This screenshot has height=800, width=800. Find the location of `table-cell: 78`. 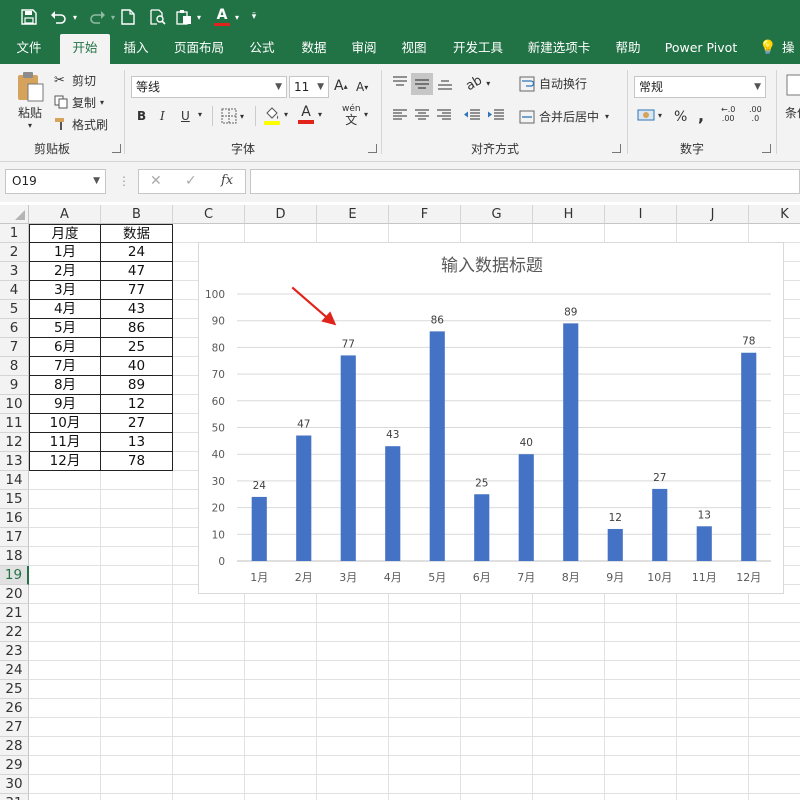

table-cell: 78 is located at coordinates (137, 461).